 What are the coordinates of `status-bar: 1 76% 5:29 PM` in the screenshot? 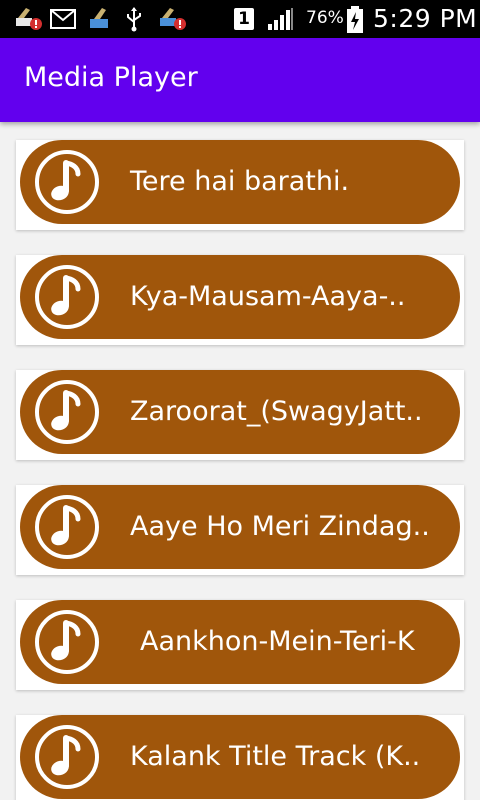 It's located at (240, 19).